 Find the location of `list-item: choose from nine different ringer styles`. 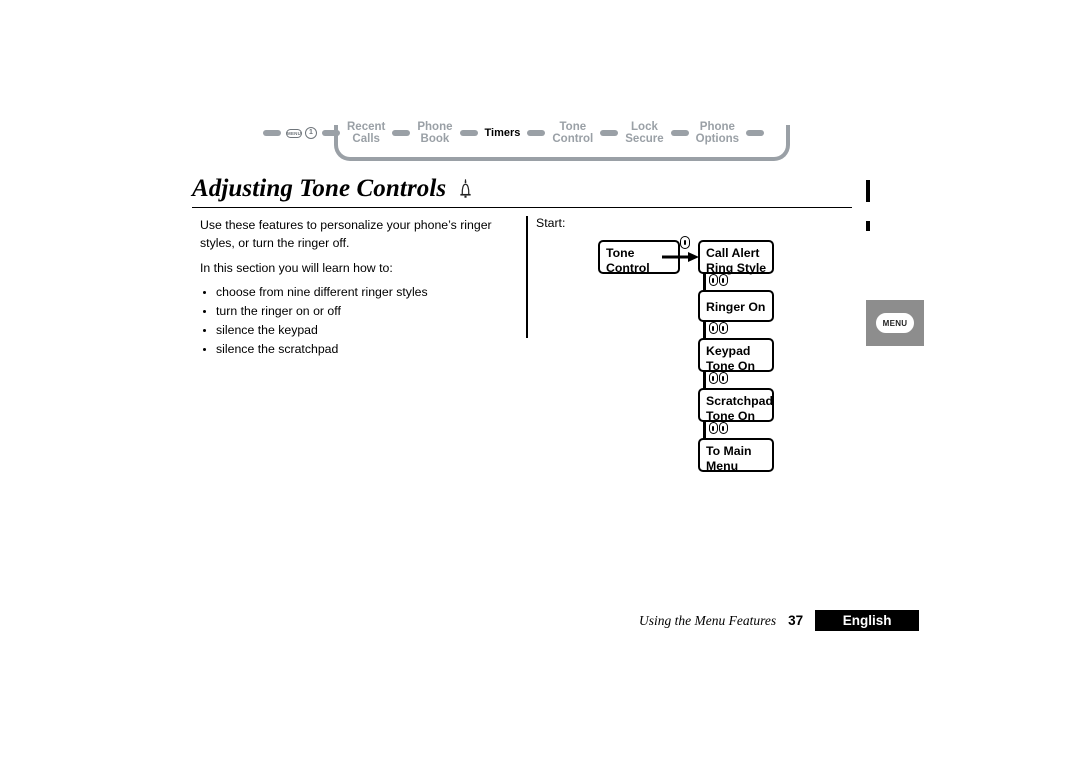

list-item: choose from nine different ringer styles is located at coordinates (359, 293).